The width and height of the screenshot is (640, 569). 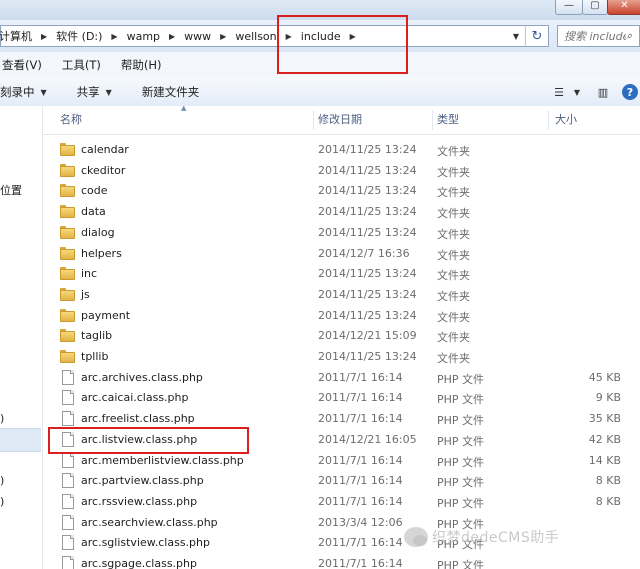 I want to click on file-size: 14 KB, so click(x=604, y=460).